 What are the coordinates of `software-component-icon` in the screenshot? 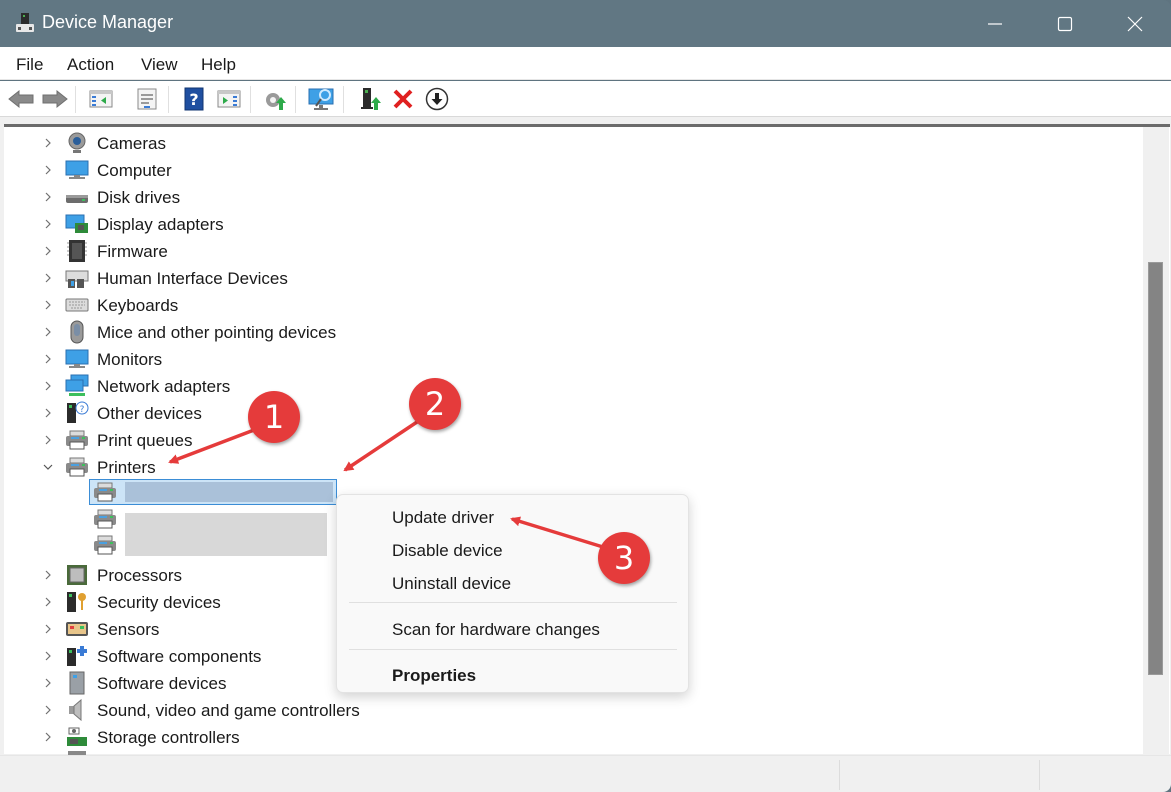 It's located at (77, 656).